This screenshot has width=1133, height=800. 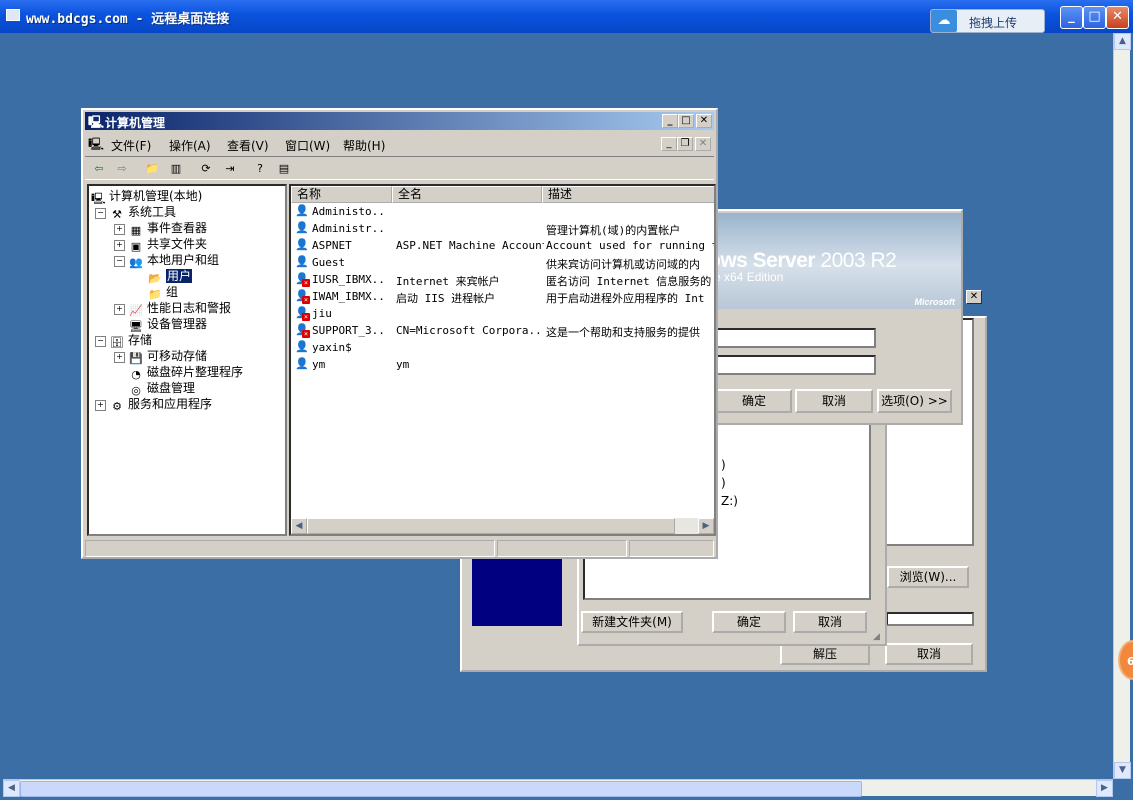 I want to click on tree-node: + 📈 性能日志和警报, so click(x=172, y=308).